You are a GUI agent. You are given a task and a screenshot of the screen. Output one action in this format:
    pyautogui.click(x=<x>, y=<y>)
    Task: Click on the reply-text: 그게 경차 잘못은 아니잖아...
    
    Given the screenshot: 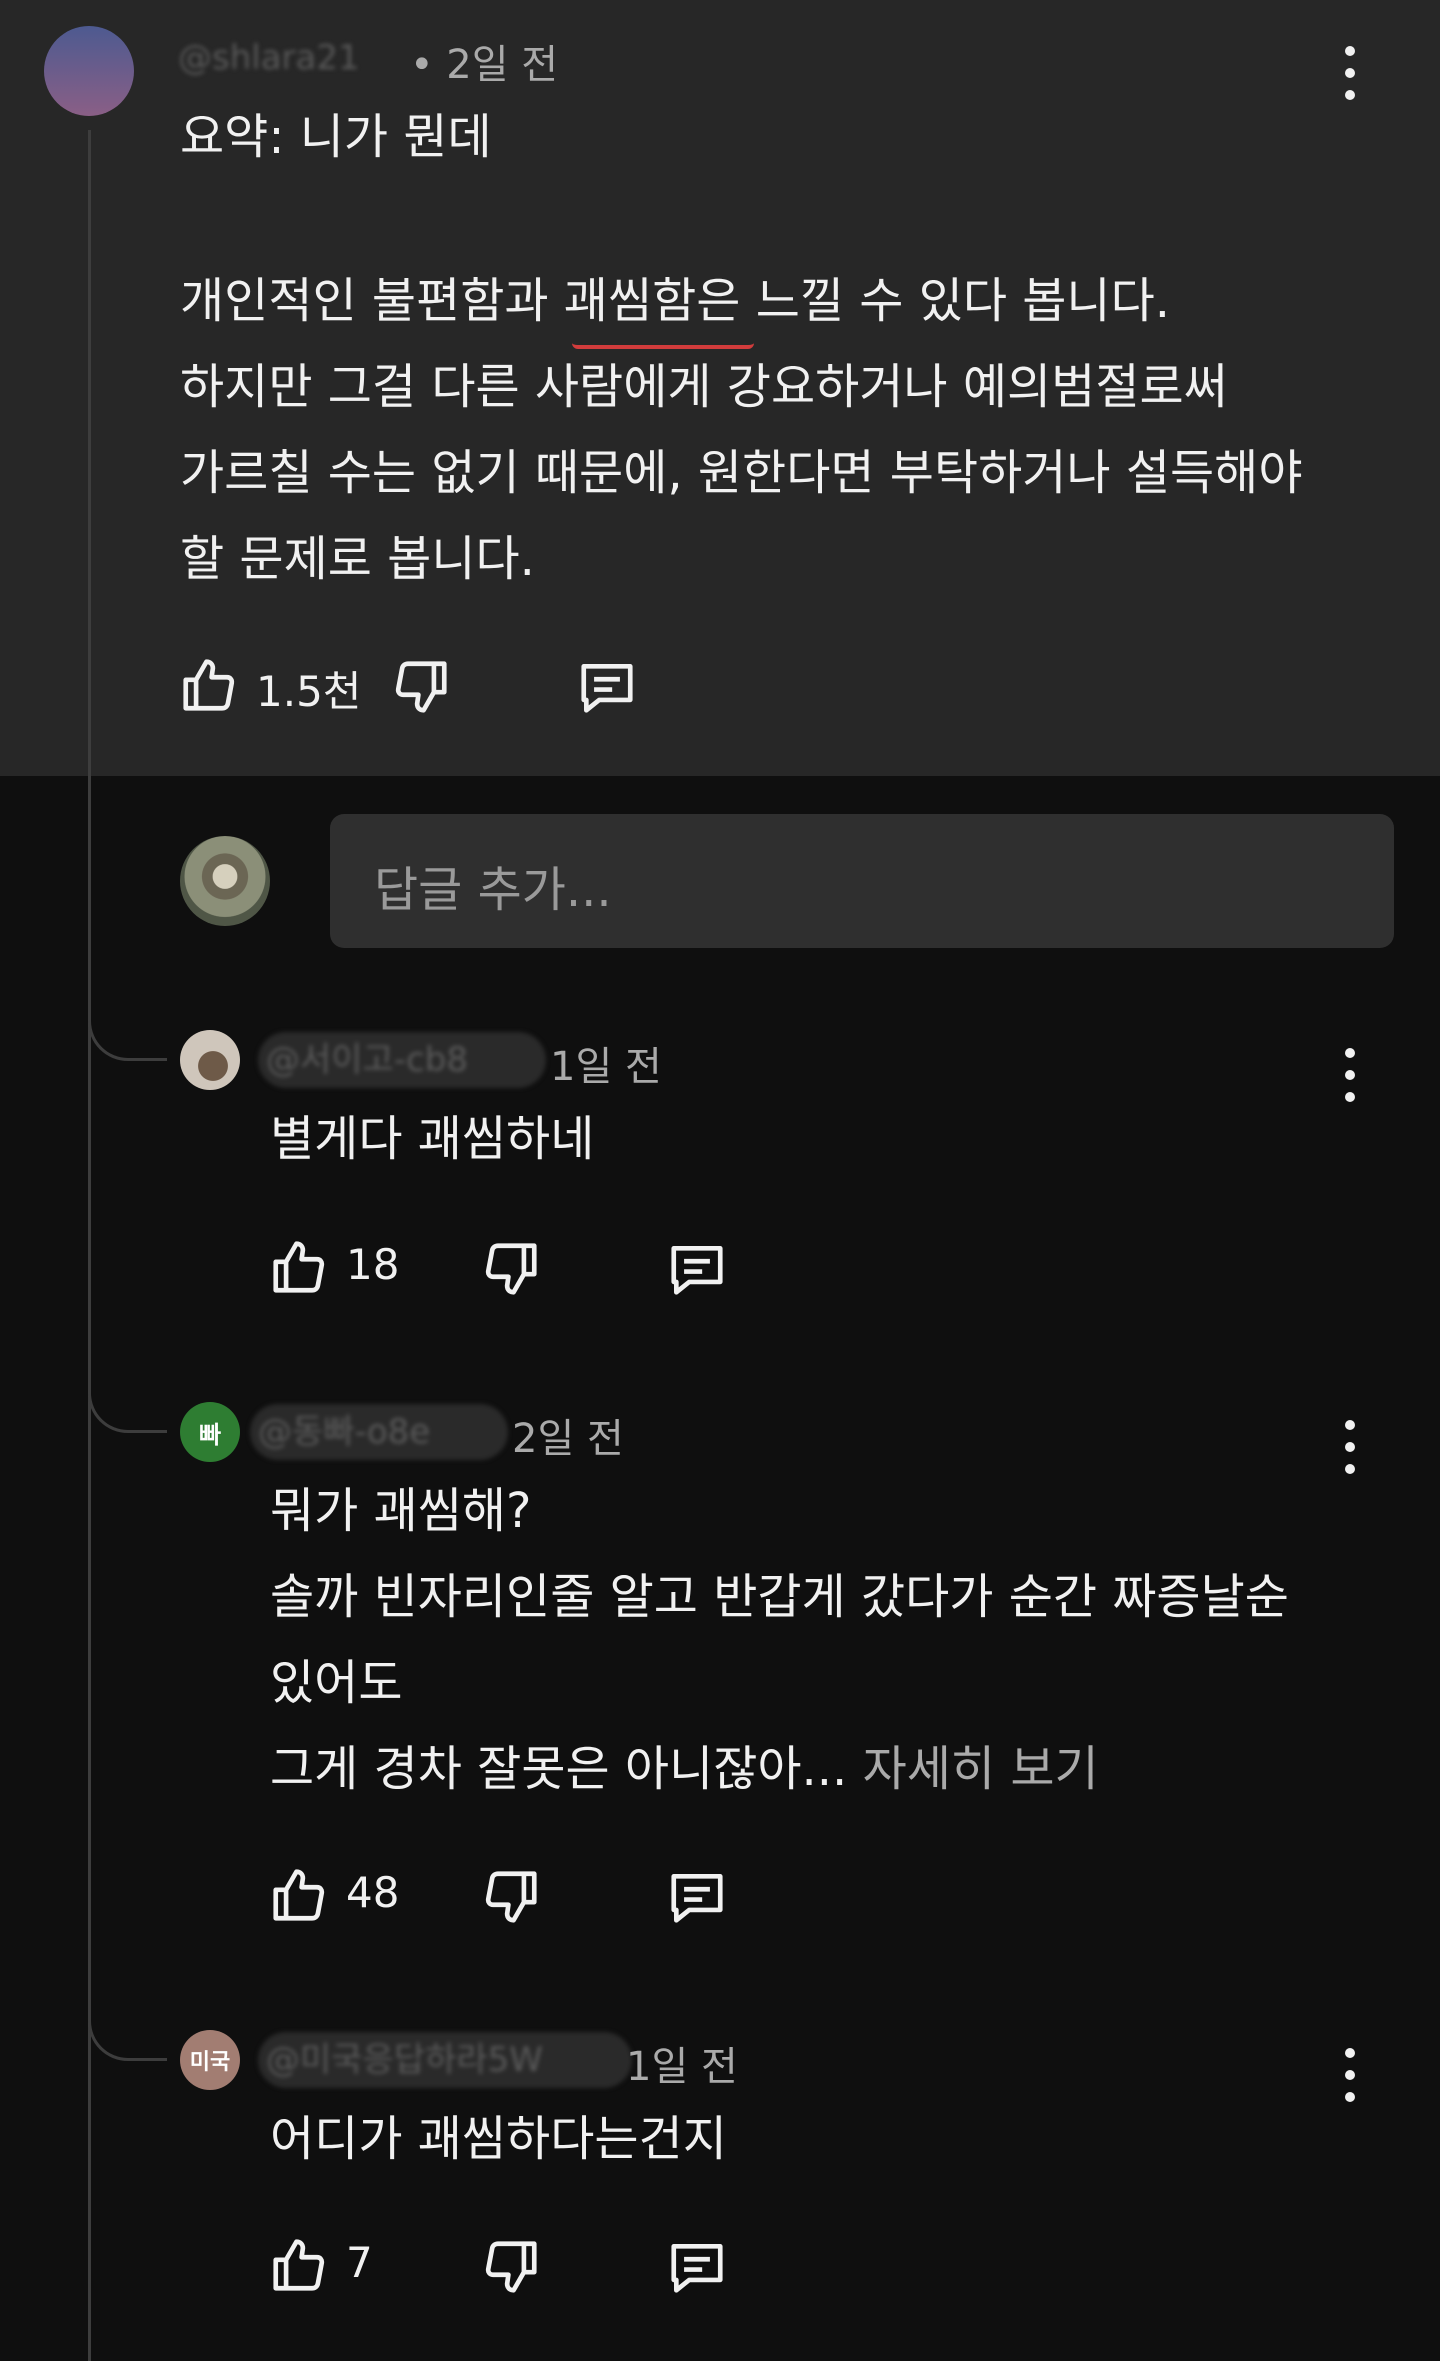 What is the action you would take?
    pyautogui.click(x=559, y=1769)
    